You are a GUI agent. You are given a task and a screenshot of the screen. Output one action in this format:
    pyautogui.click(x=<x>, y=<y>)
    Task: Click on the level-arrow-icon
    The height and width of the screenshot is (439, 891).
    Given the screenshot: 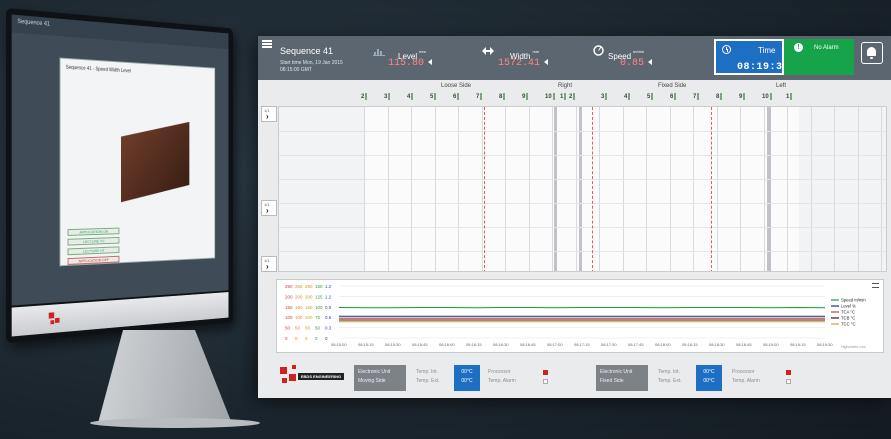 What is the action you would take?
    pyautogui.click(x=430, y=62)
    